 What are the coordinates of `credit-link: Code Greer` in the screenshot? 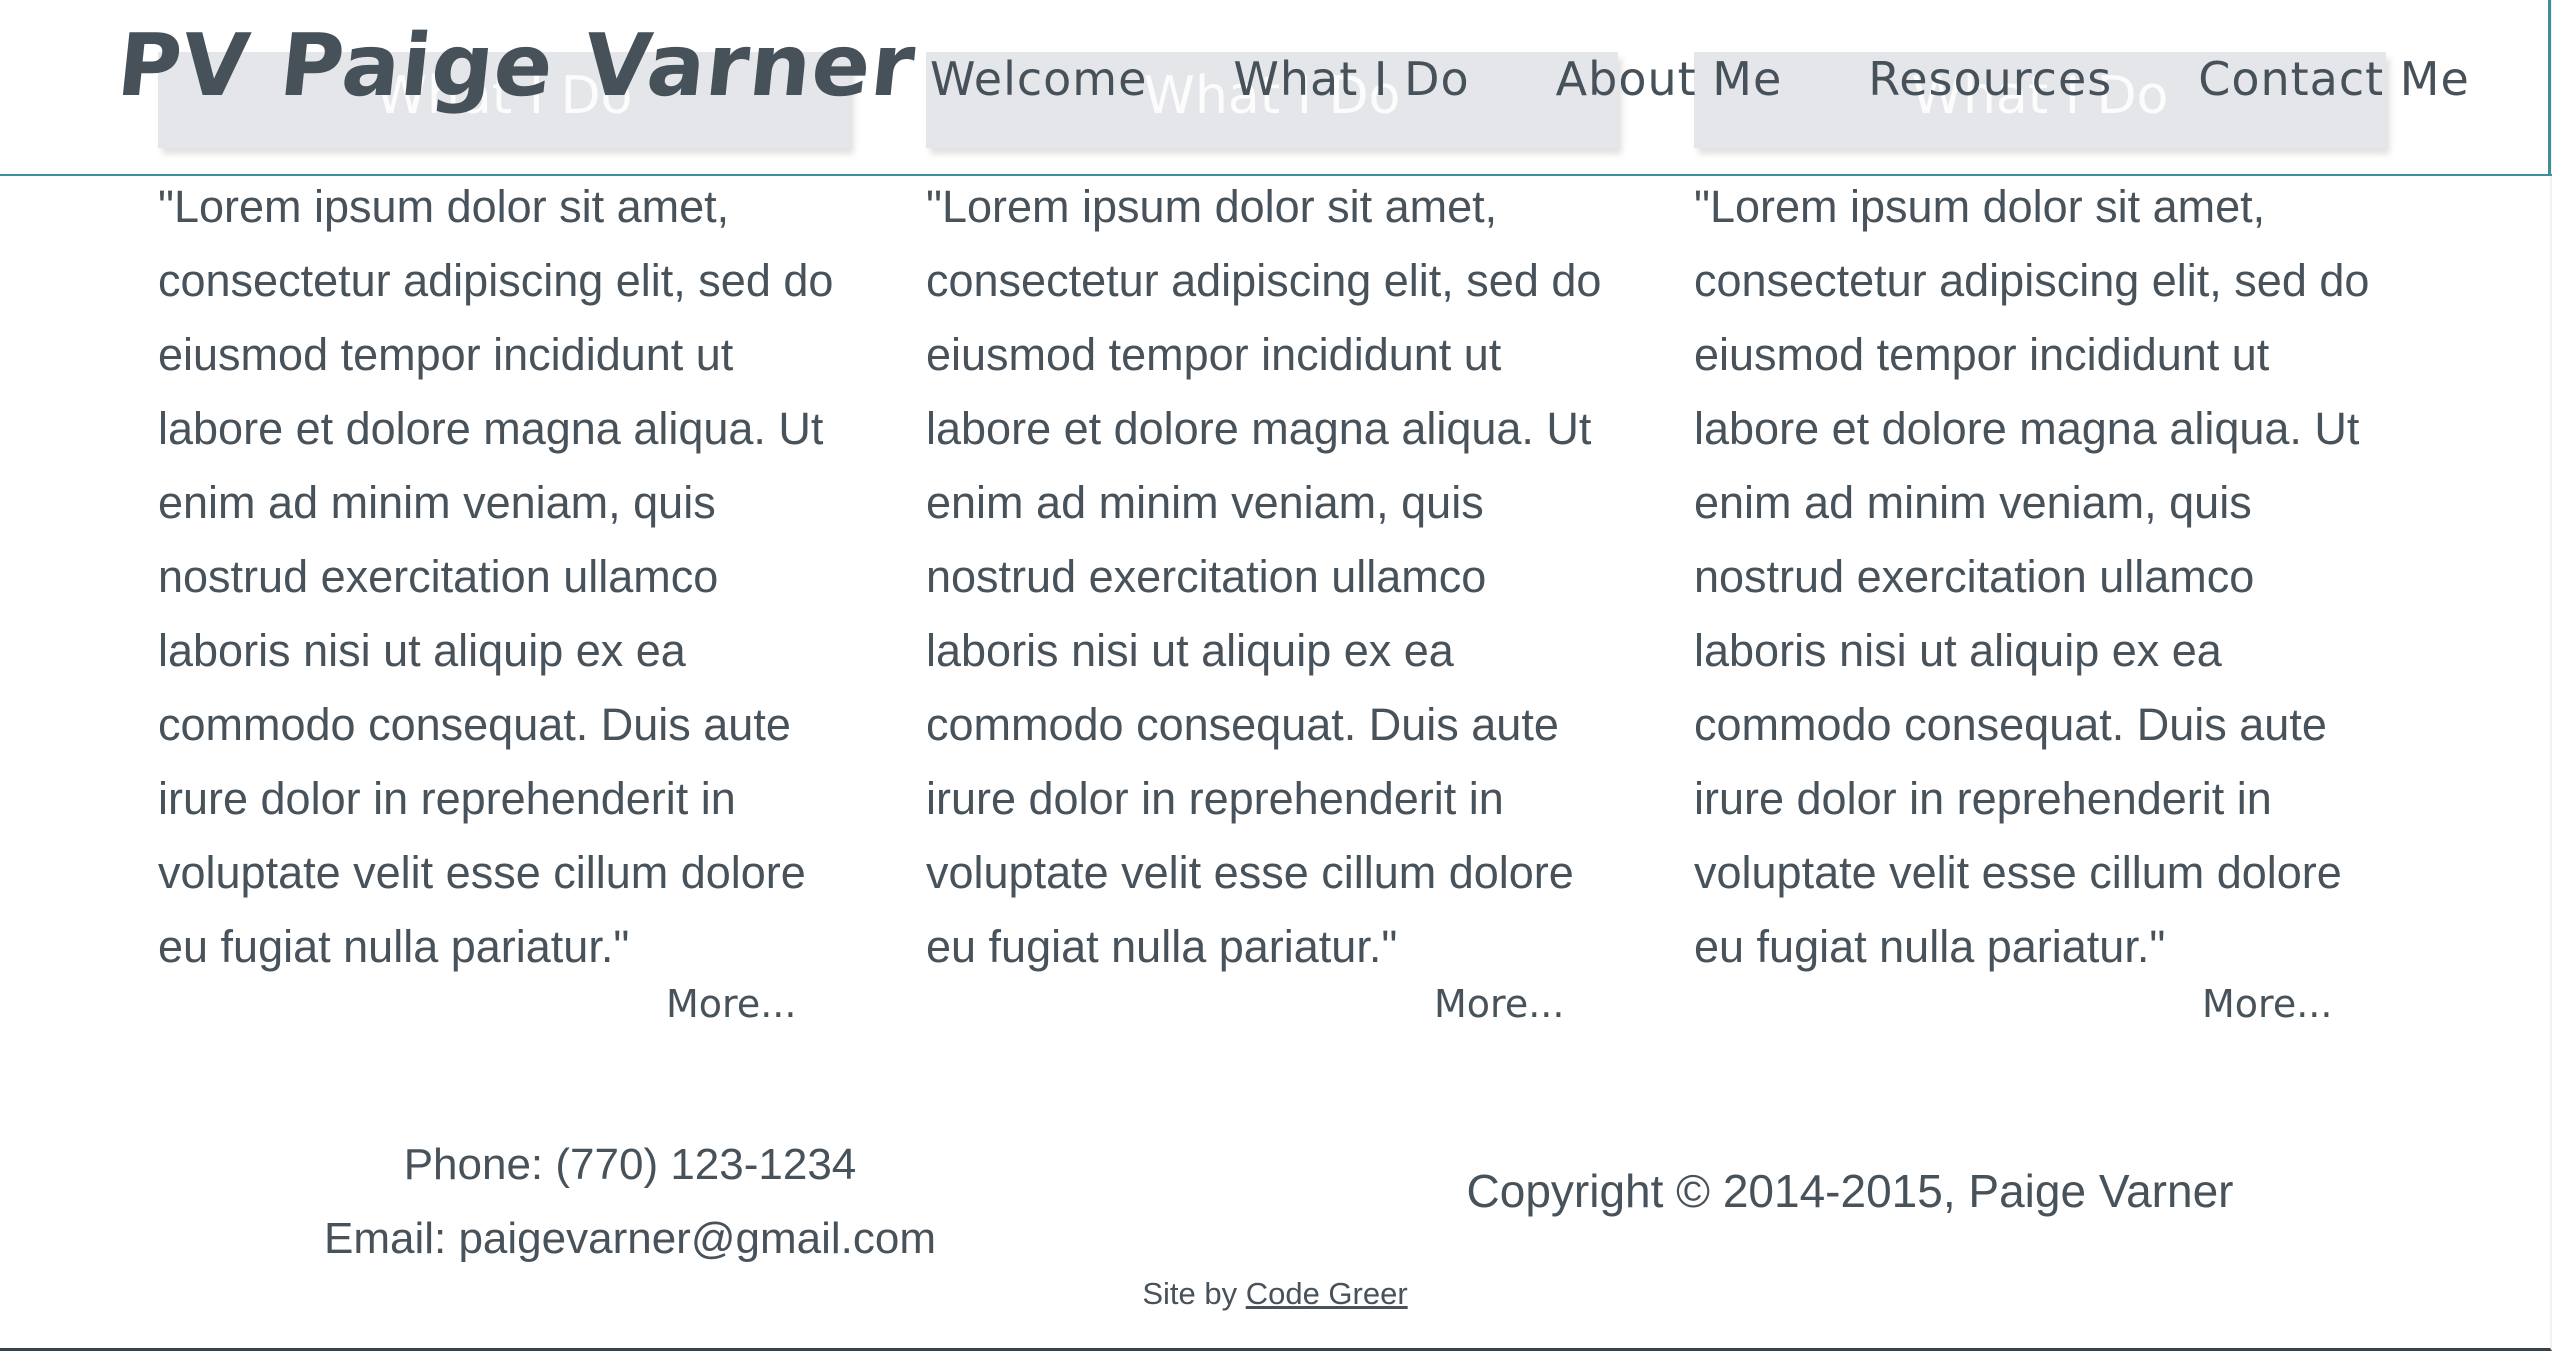 It's located at (1327, 1293).